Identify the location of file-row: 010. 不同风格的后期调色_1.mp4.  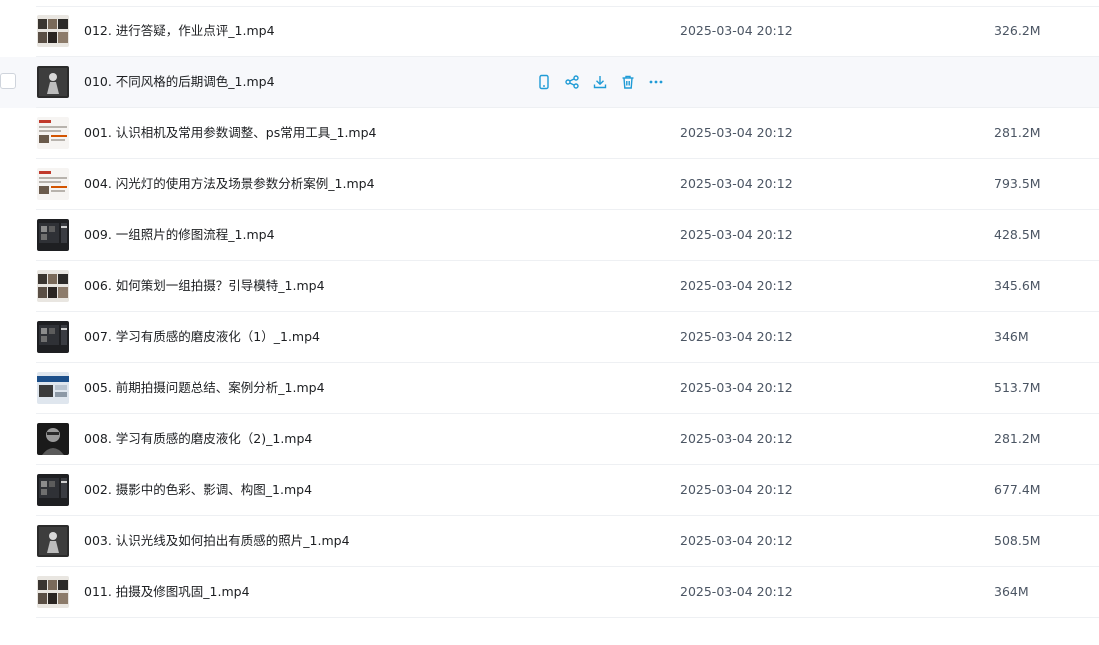
(549, 82).